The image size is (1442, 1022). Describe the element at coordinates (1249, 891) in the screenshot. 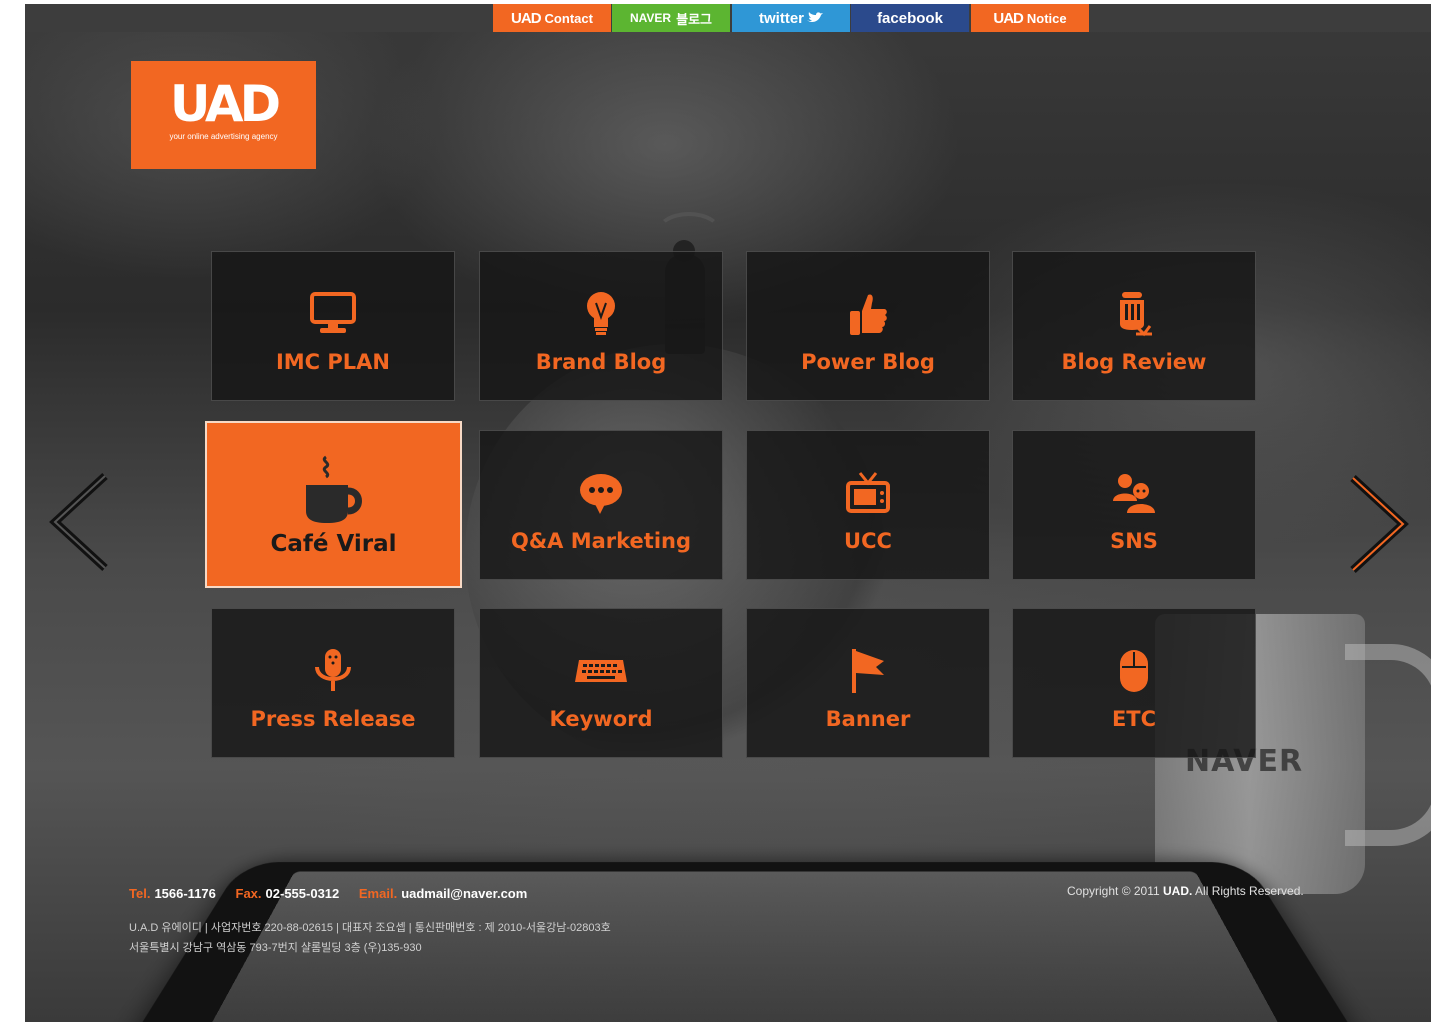

I see `copyright-suffix: All Rights Reserved.` at that location.